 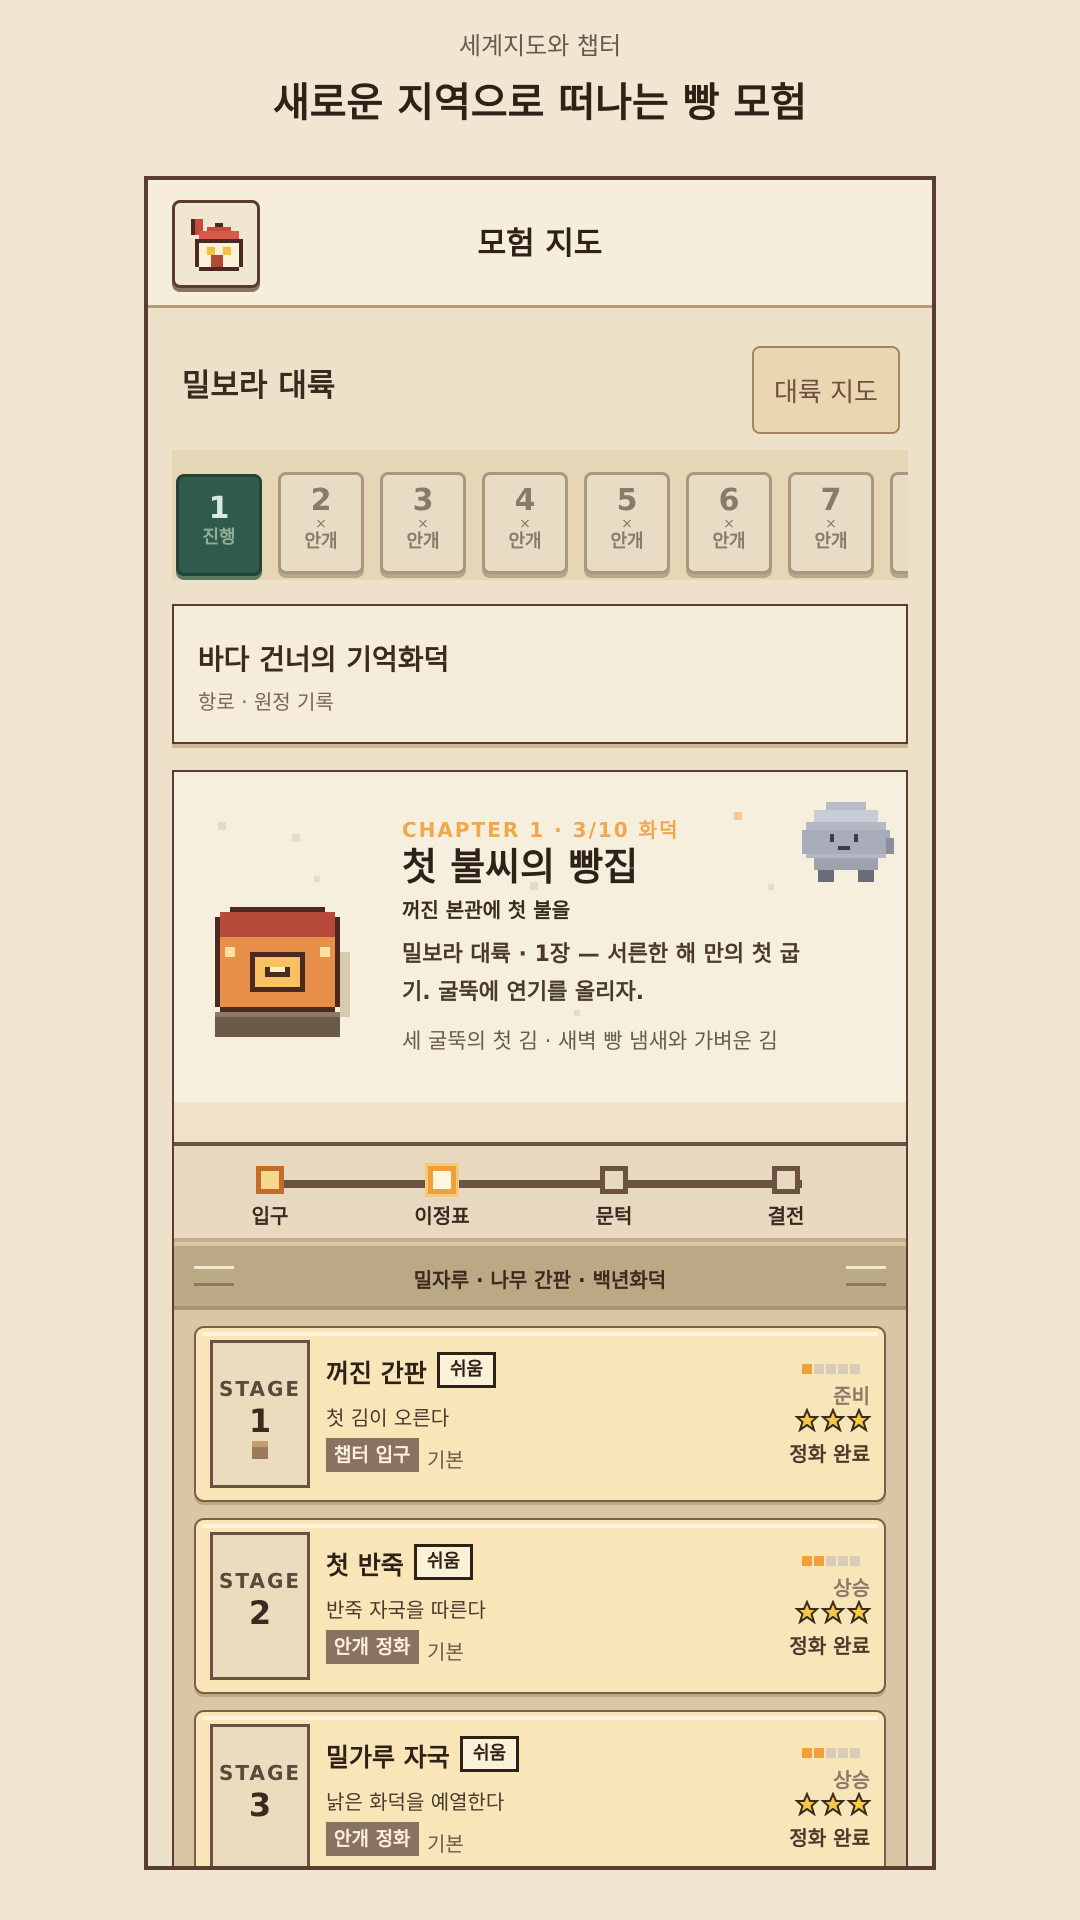 I want to click on stage-number: 3, so click(x=260, y=1805).